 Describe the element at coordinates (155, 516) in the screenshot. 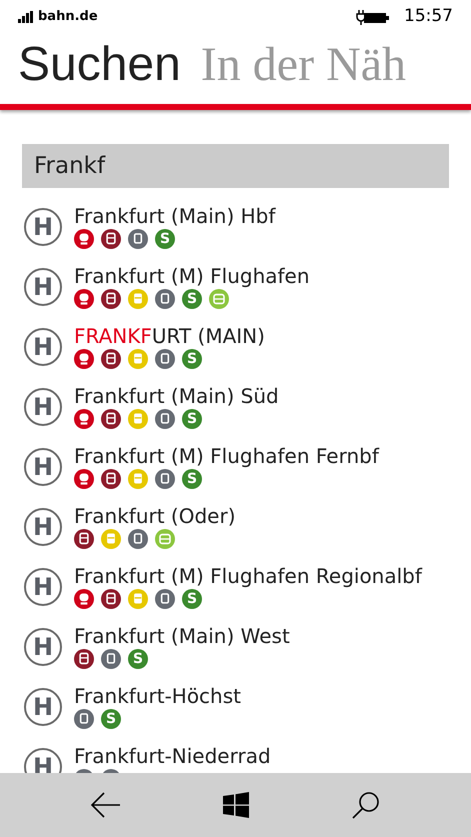

I see `station-name: Frankfurt (Oder)` at that location.